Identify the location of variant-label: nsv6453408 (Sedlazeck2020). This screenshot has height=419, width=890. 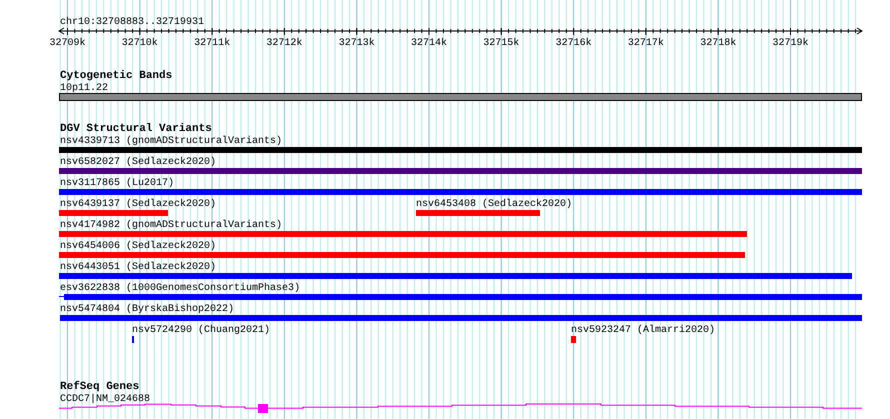
(494, 204).